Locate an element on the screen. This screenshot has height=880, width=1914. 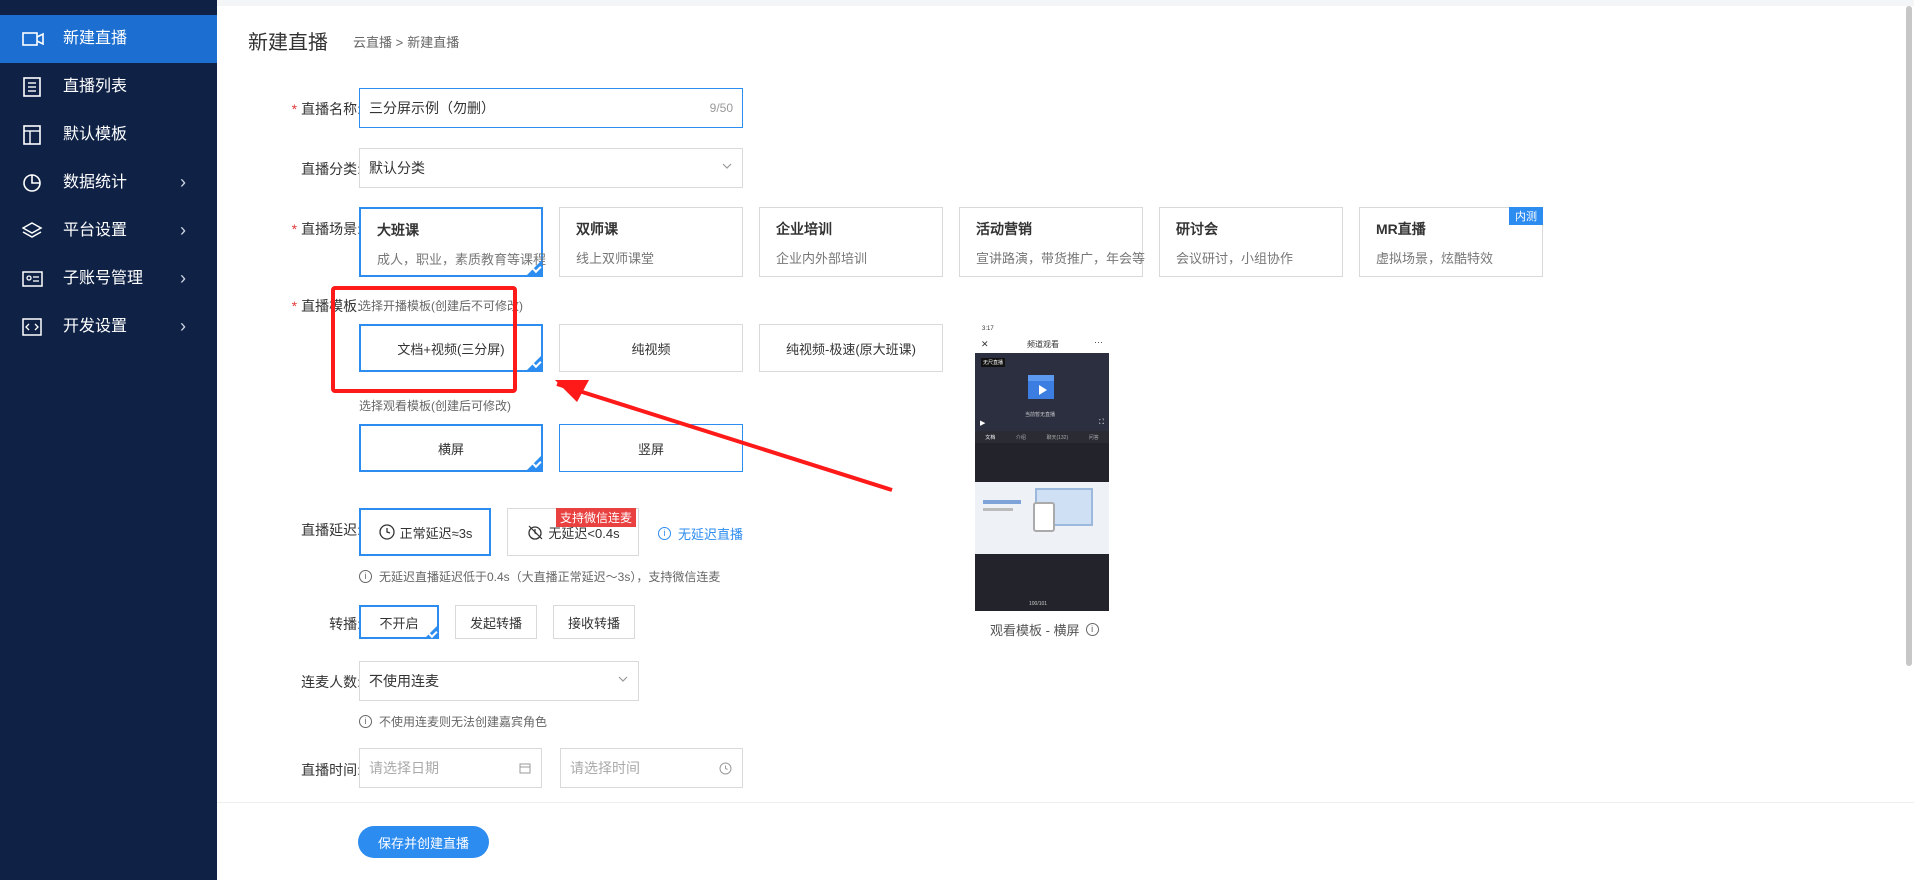
vertical-scrollbar is located at coordinates (1909, 336).